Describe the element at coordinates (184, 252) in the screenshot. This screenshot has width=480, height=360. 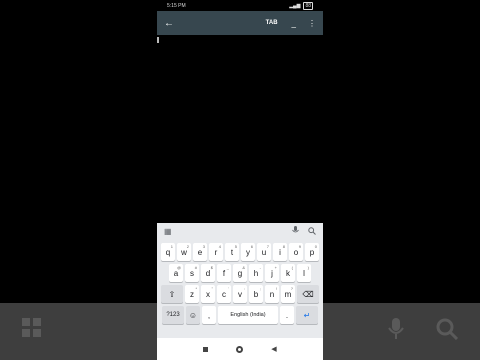
I see `key-w: 2w` at that location.